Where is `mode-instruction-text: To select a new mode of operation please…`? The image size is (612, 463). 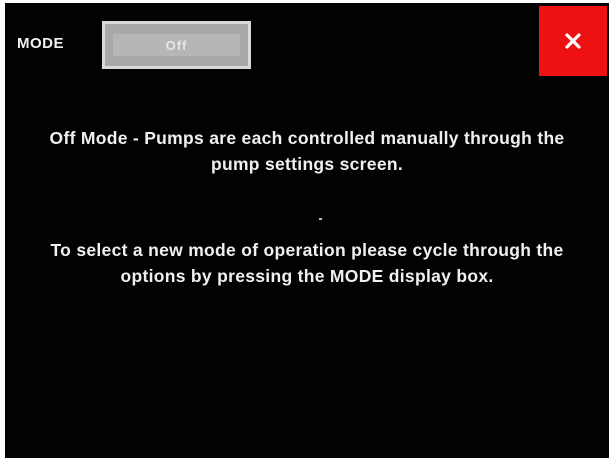
mode-instruction-text: To select a new mode of operation please… is located at coordinates (307, 263).